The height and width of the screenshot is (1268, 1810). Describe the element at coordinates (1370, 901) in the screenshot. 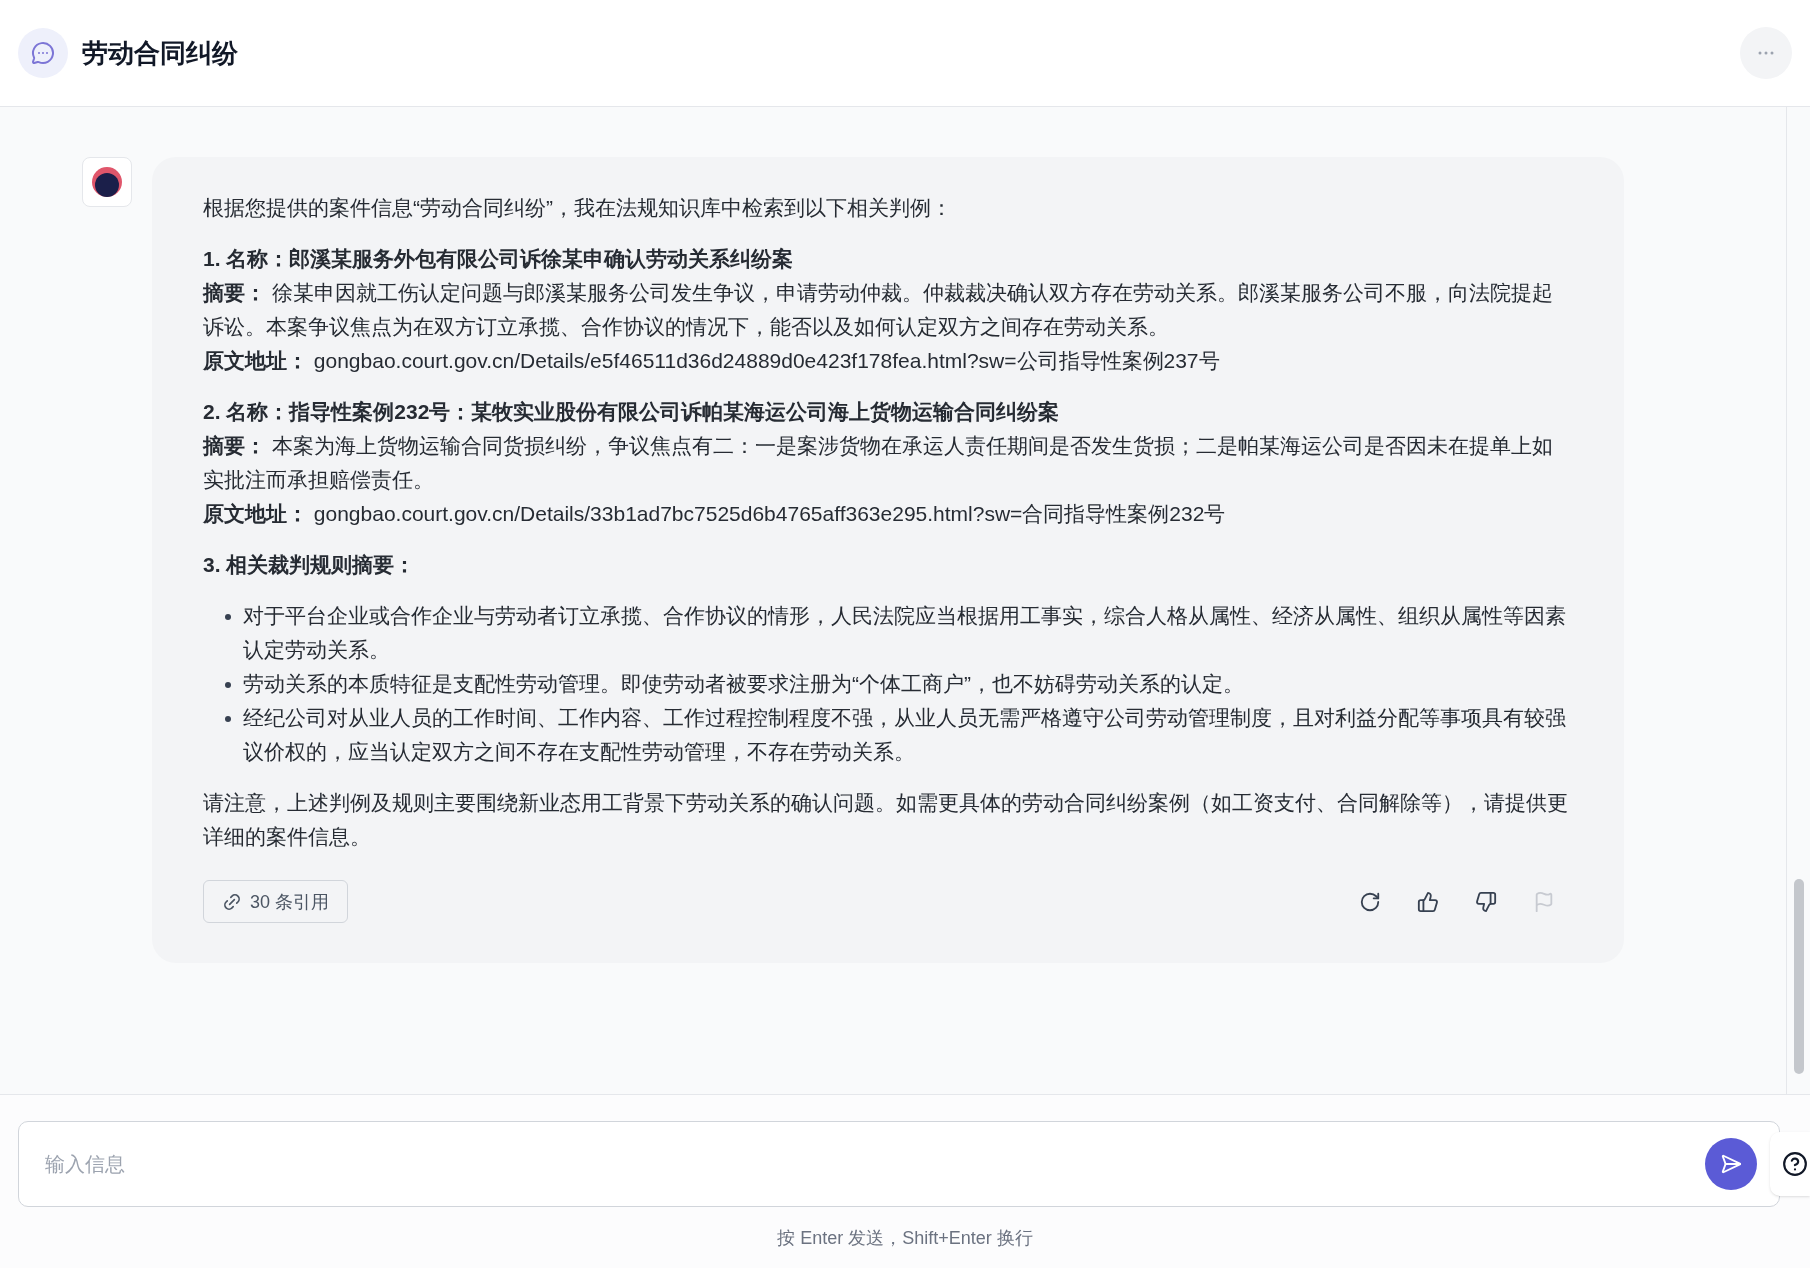

I see `refresh-icon` at that location.